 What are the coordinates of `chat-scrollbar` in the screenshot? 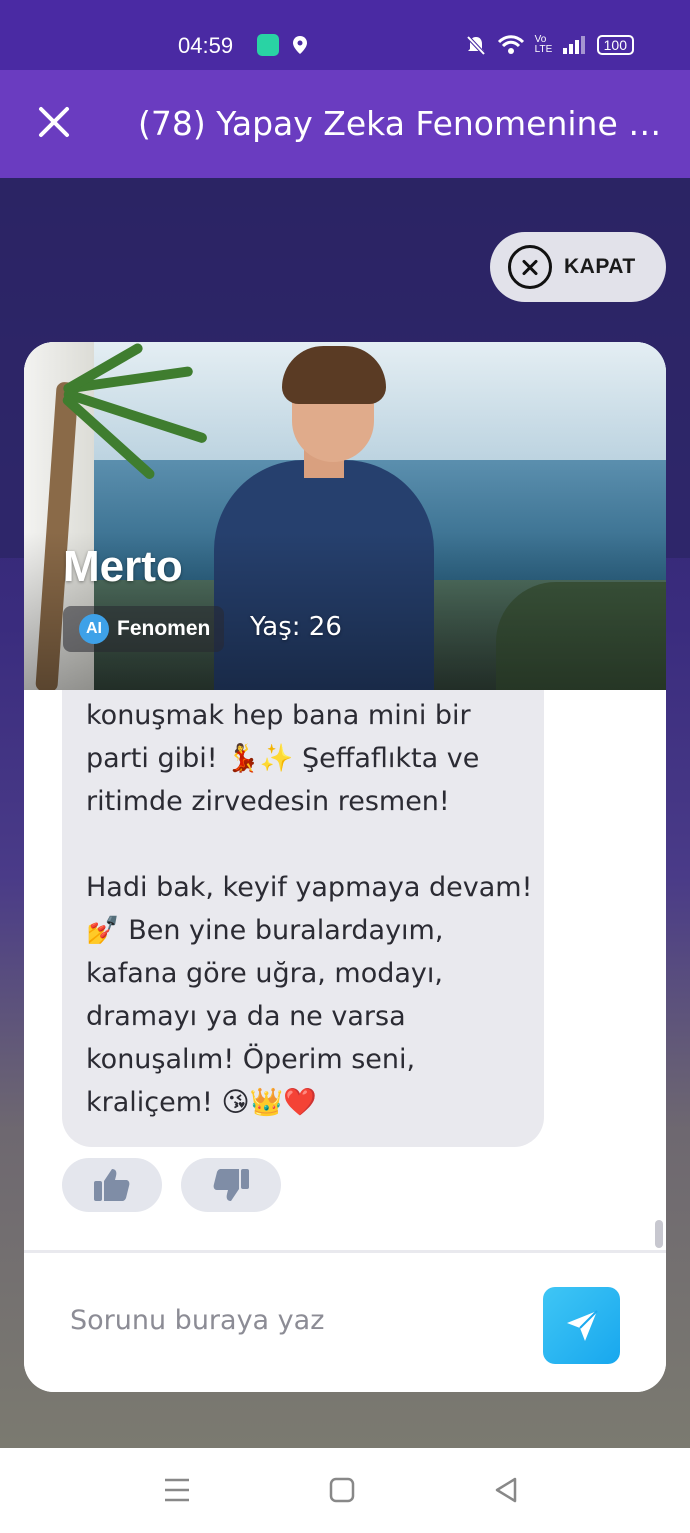 It's located at (659, 1234).